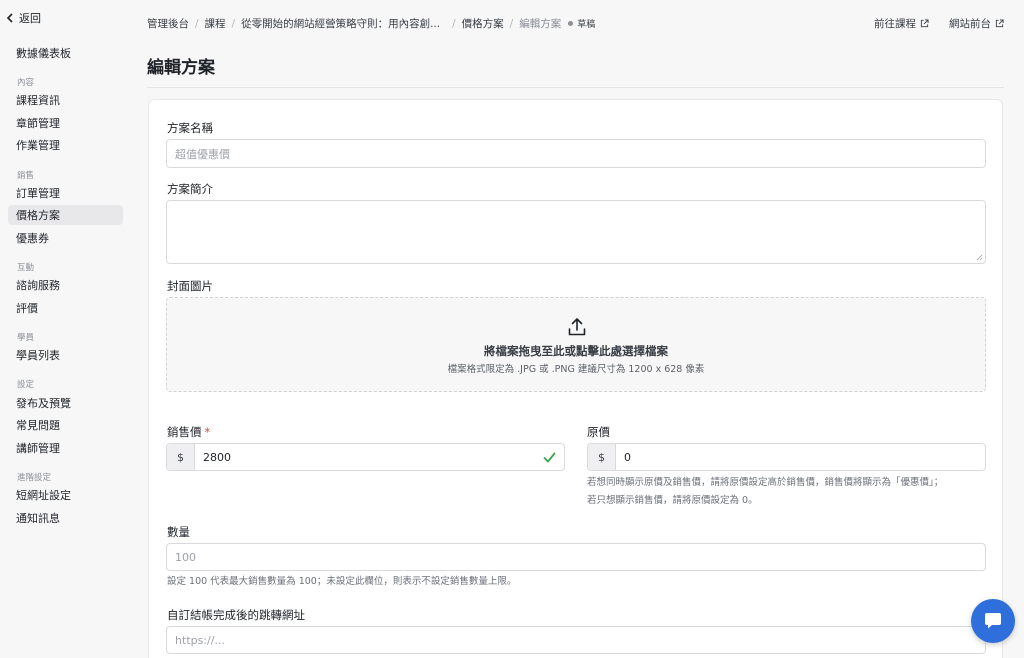 This screenshot has width=1024, height=658. What do you see at coordinates (627, 457) in the screenshot?
I see `original-price-value: 0` at bounding box center [627, 457].